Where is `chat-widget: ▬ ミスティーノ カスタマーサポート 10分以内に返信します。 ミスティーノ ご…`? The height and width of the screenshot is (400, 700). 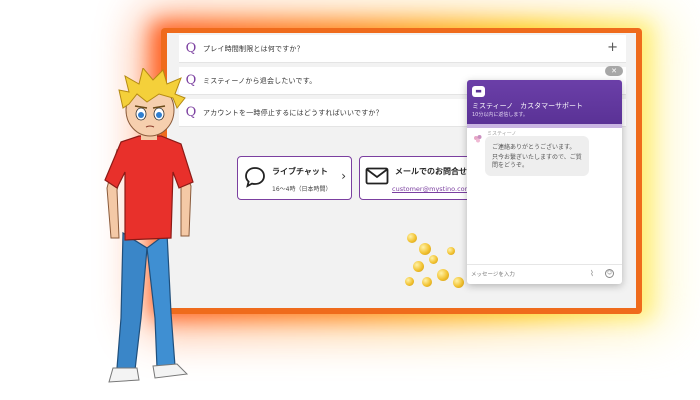
chat-widget: ▬ ミスティーノ カスタマーサポート 10分以内に返信します。 ミスティーノ ご… is located at coordinates (544, 182).